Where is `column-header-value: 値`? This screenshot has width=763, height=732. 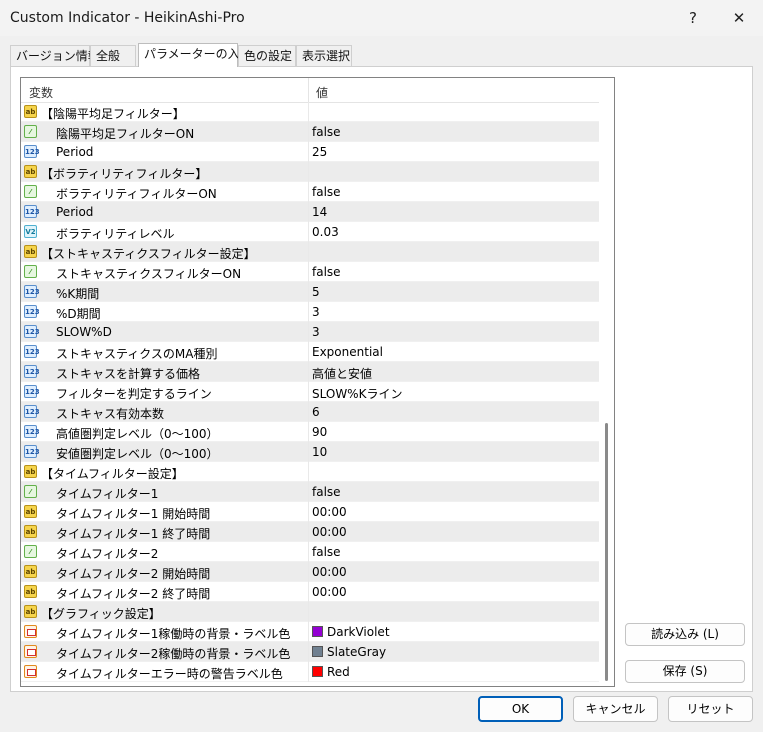
column-header-value: 値 is located at coordinates (322, 92).